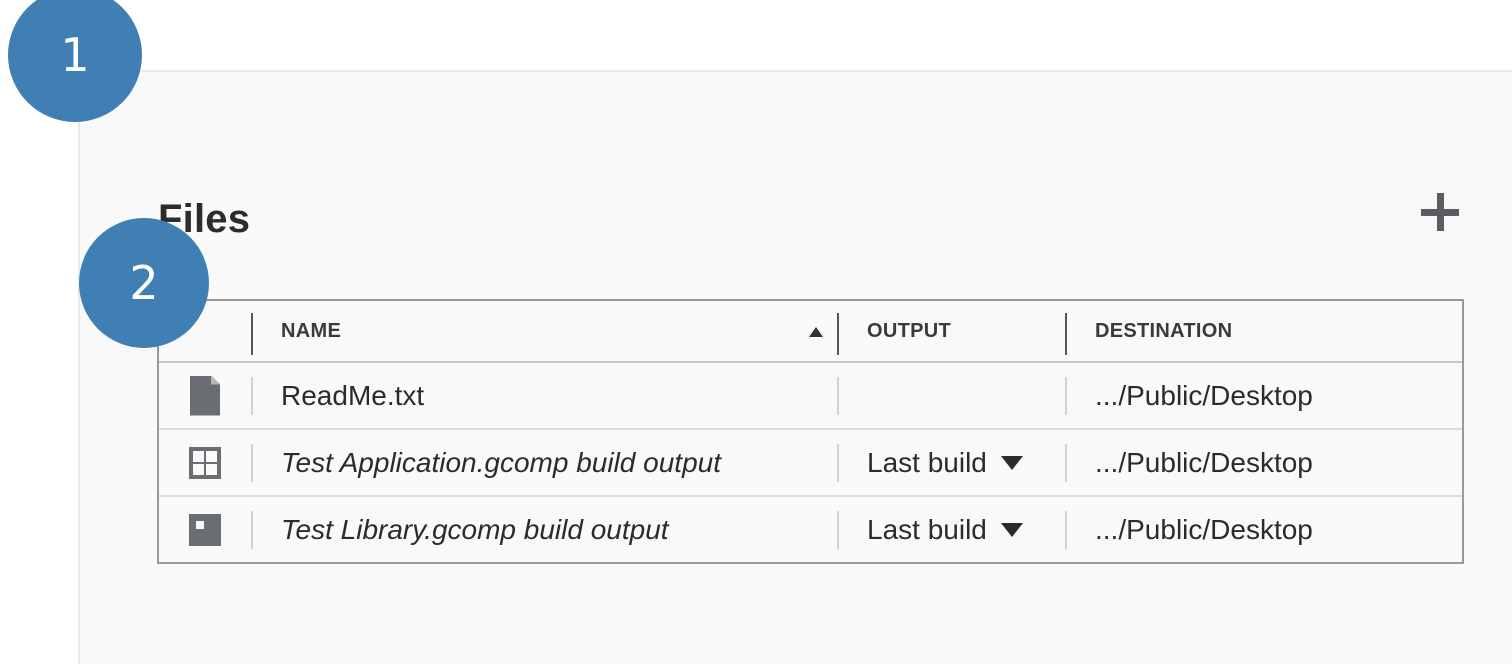 The width and height of the screenshot is (1512, 664). What do you see at coordinates (205, 395) in the screenshot?
I see `text-file-icon` at bounding box center [205, 395].